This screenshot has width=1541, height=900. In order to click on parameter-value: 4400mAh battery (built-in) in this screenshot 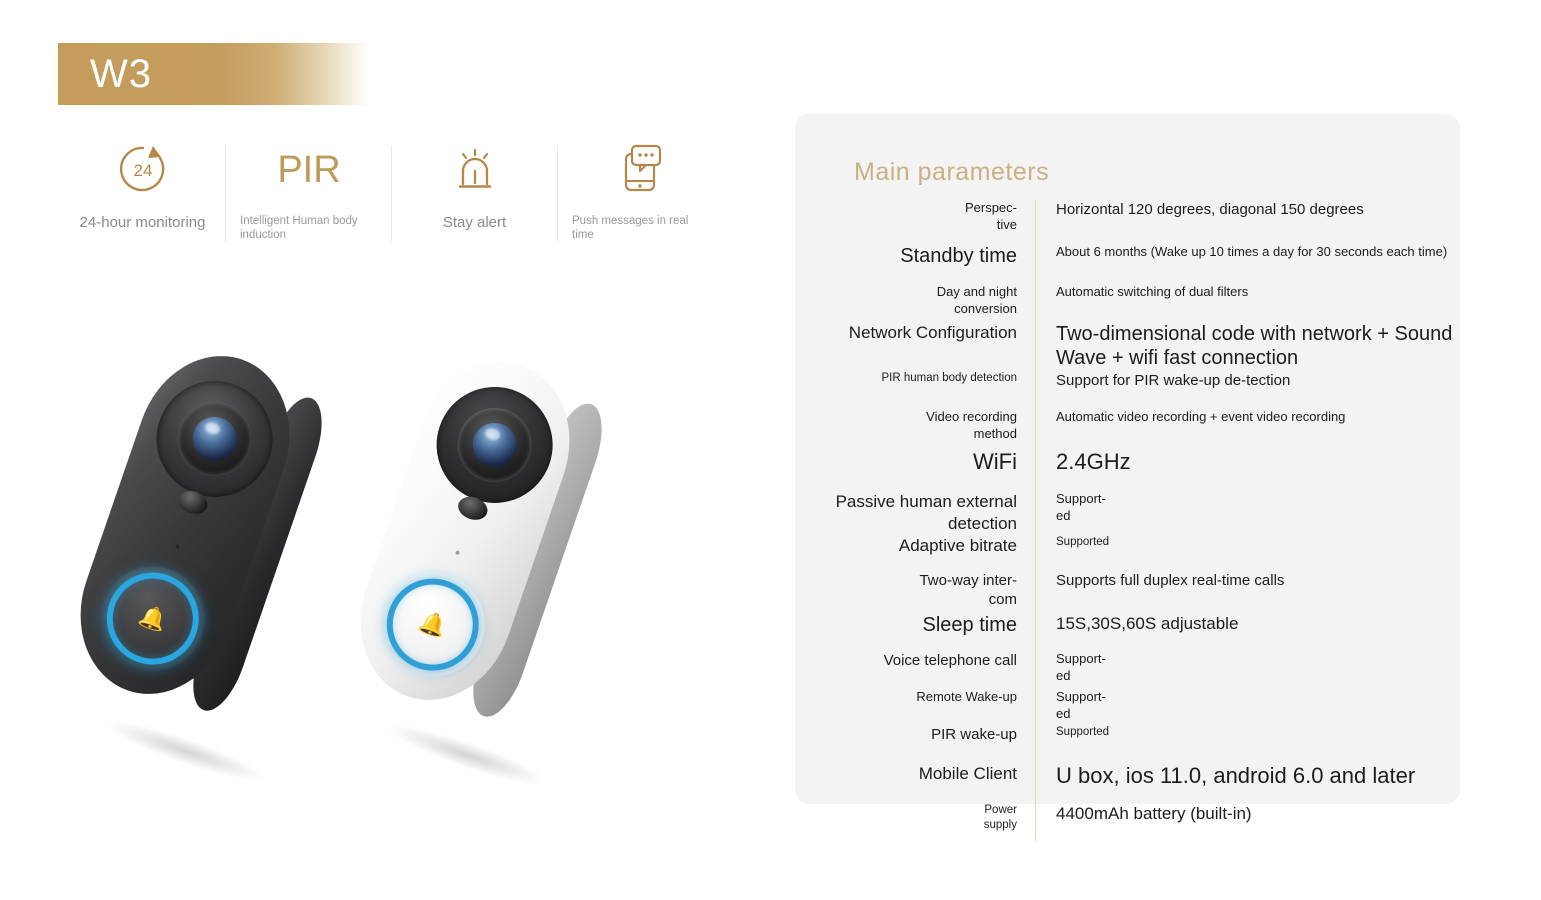, I will do `click(1154, 813)`.